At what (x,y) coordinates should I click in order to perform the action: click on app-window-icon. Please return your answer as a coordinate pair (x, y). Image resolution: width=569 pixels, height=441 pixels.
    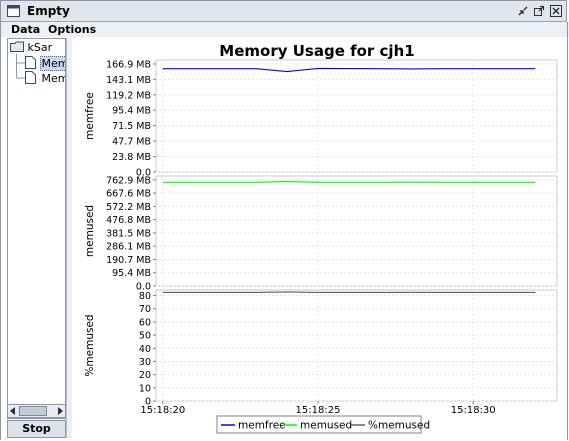
    Looking at the image, I should click on (13, 11).